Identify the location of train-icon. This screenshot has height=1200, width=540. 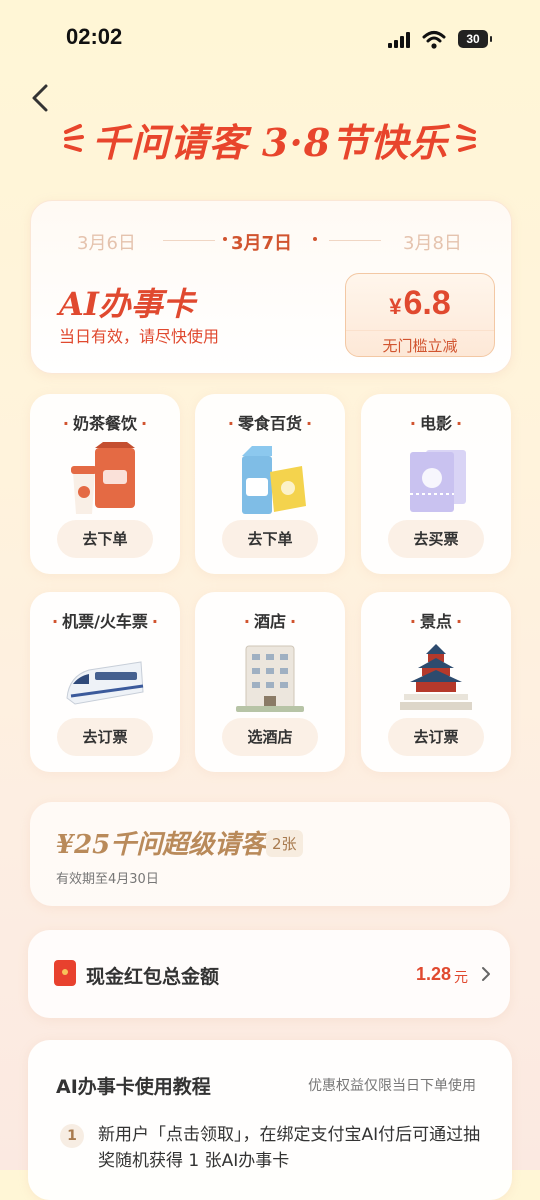
(105, 683).